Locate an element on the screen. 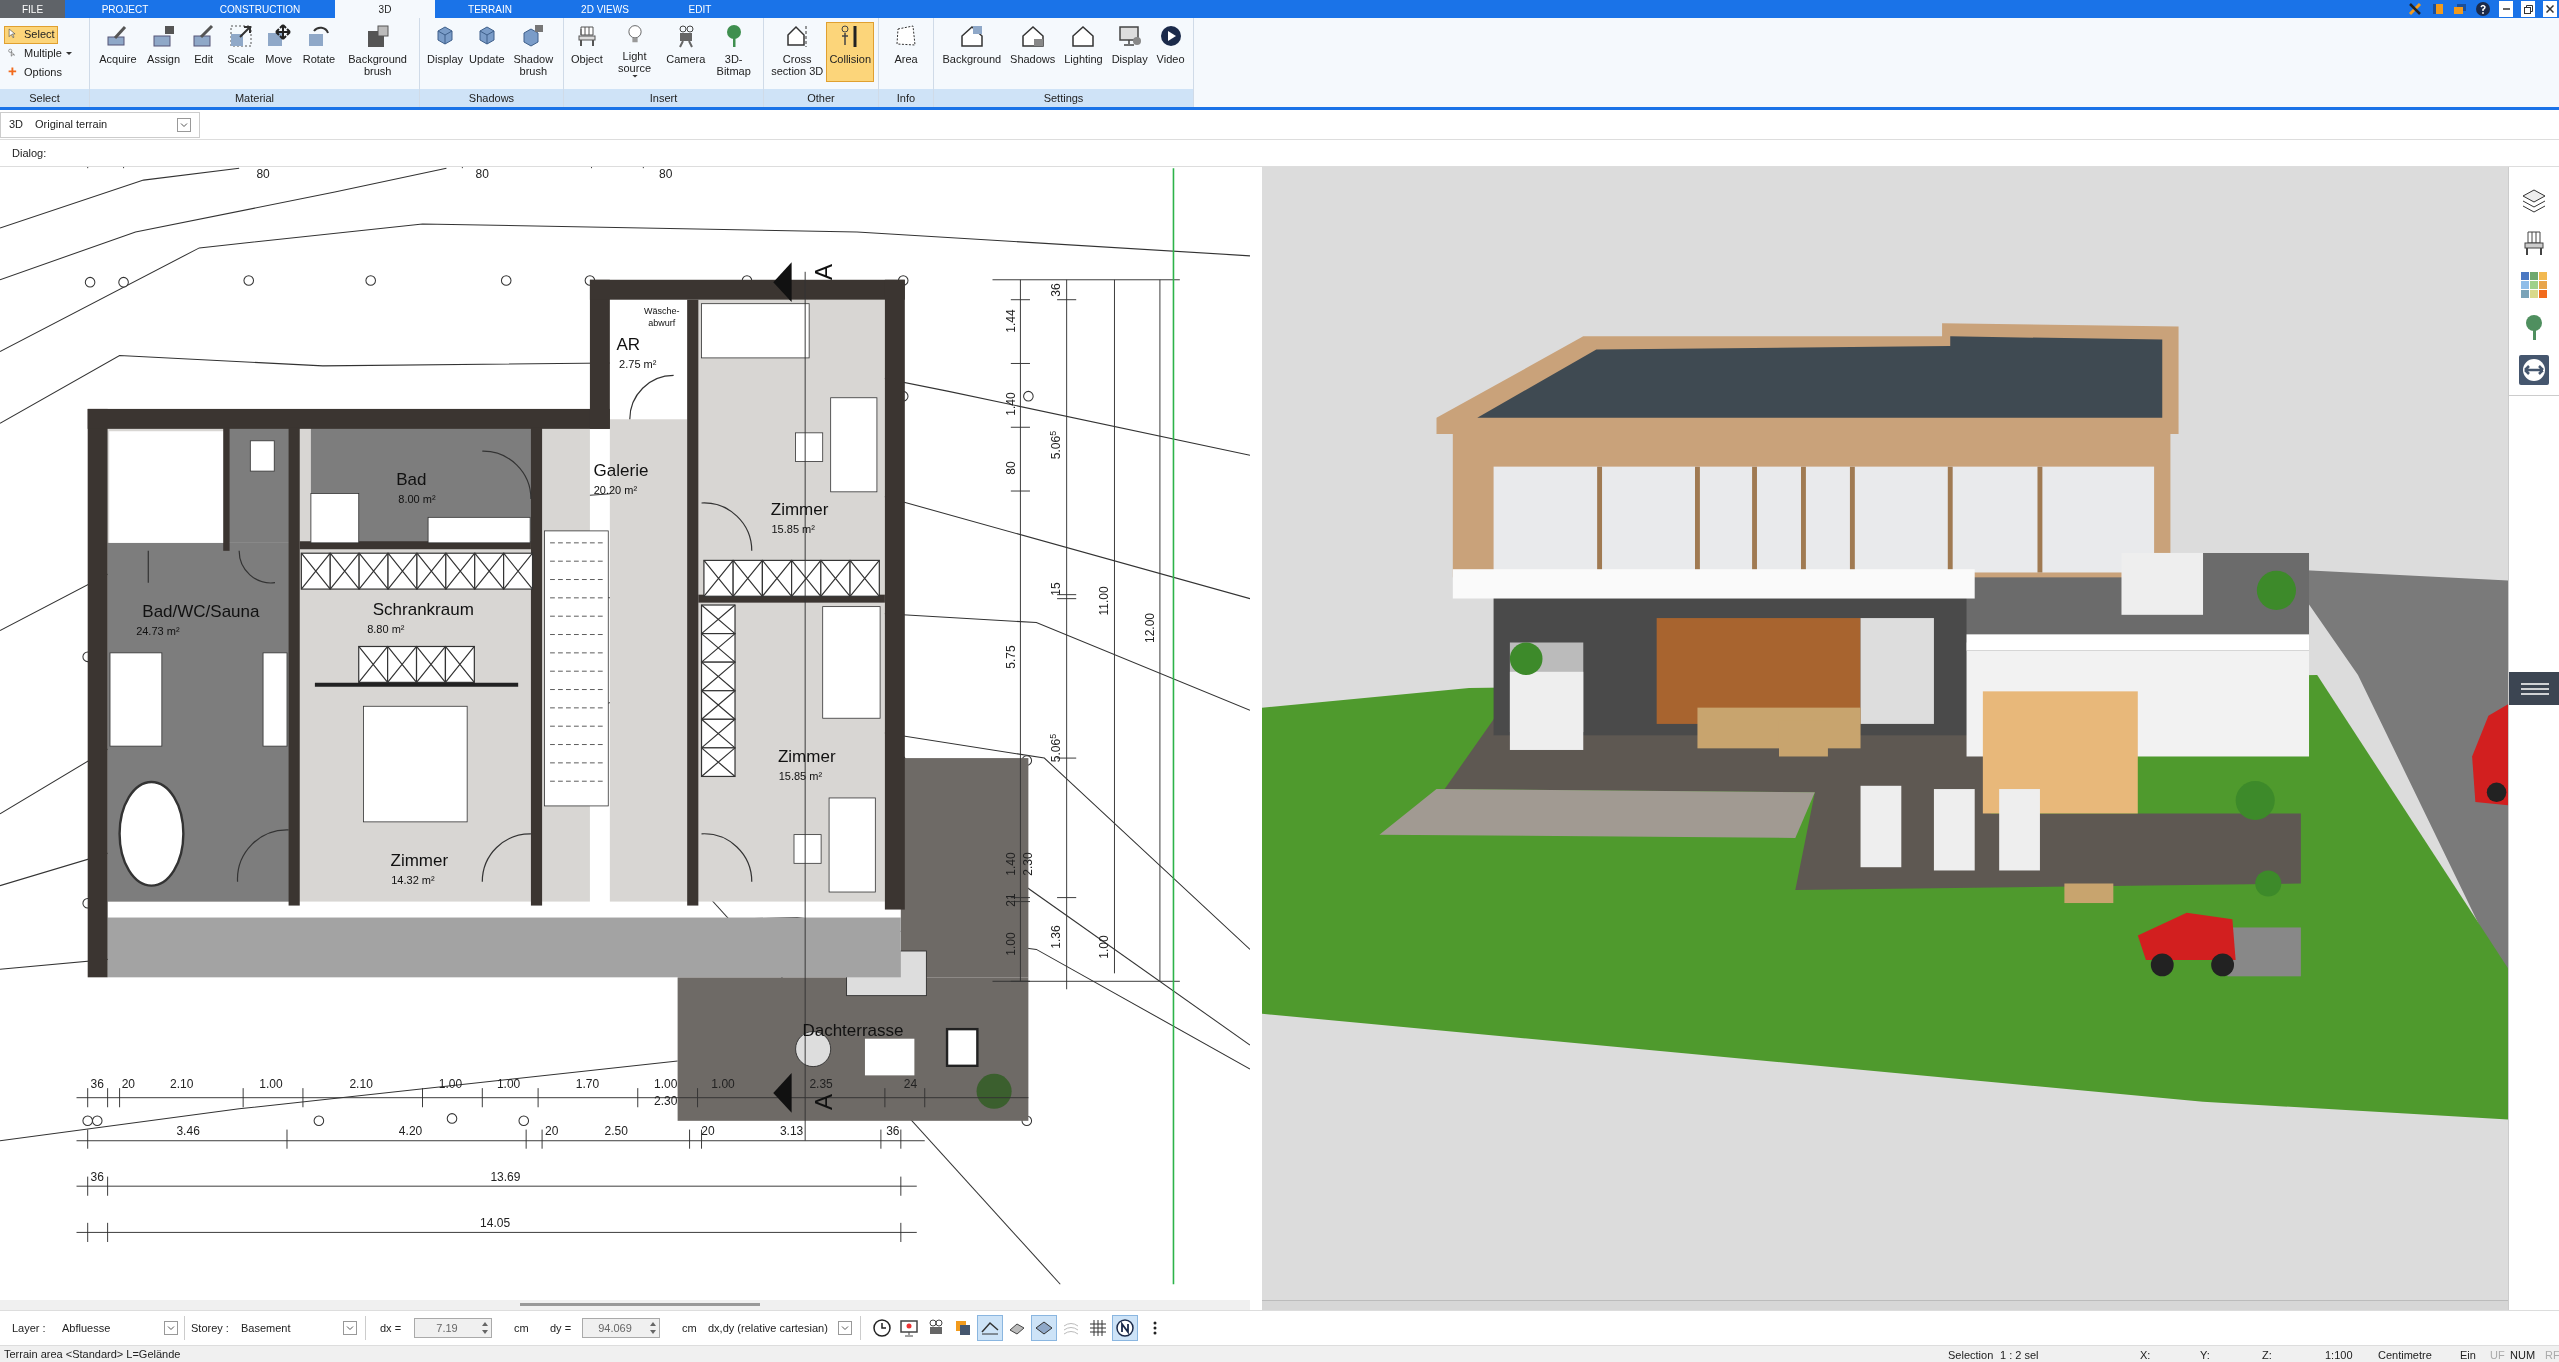 This screenshot has width=2559, height=1362. ribbon-button: Multiple is located at coordinates (40, 53).